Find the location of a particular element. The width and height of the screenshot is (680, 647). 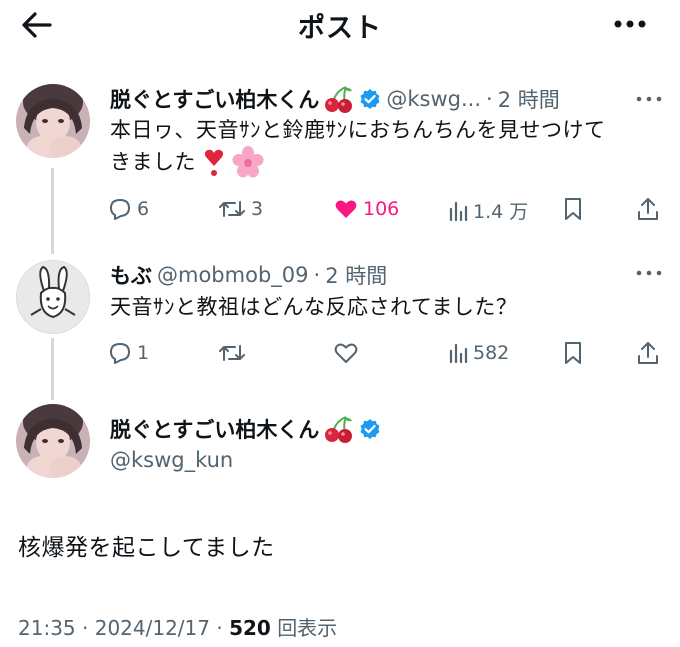

heart-emoji-icon is located at coordinates (214, 162).